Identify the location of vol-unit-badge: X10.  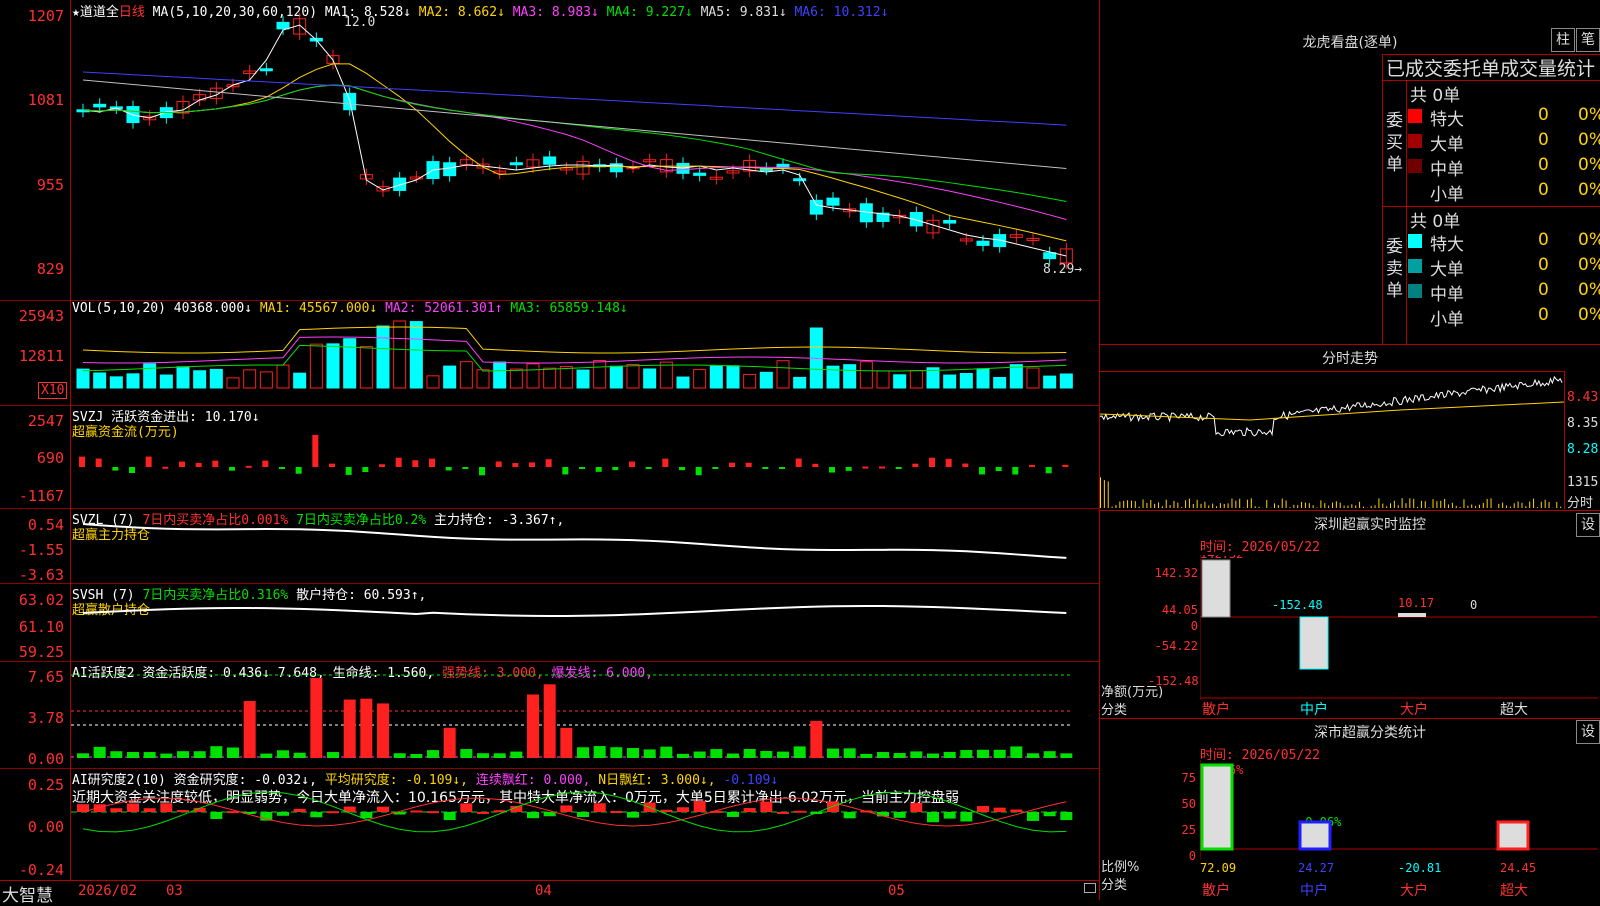
(52, 390).